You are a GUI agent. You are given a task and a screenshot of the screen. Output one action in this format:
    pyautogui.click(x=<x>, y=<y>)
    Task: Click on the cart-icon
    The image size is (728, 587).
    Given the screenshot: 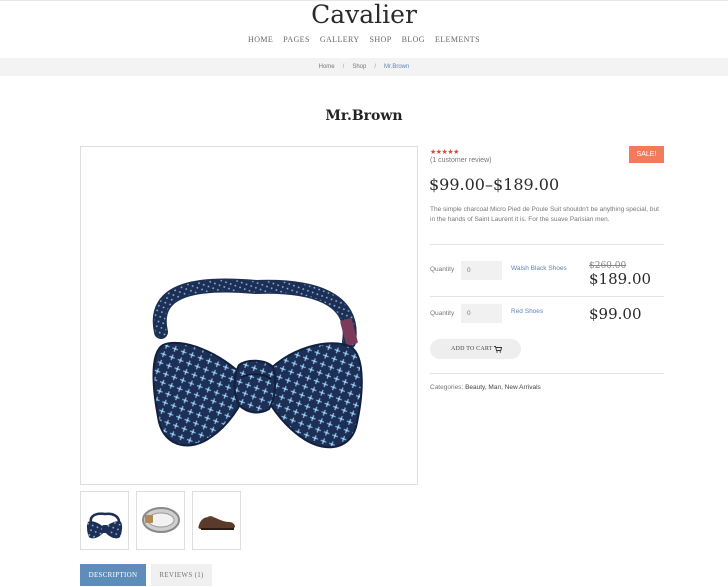 What is the action you would take?
    pyautogui.click(x=498, y=349)
    